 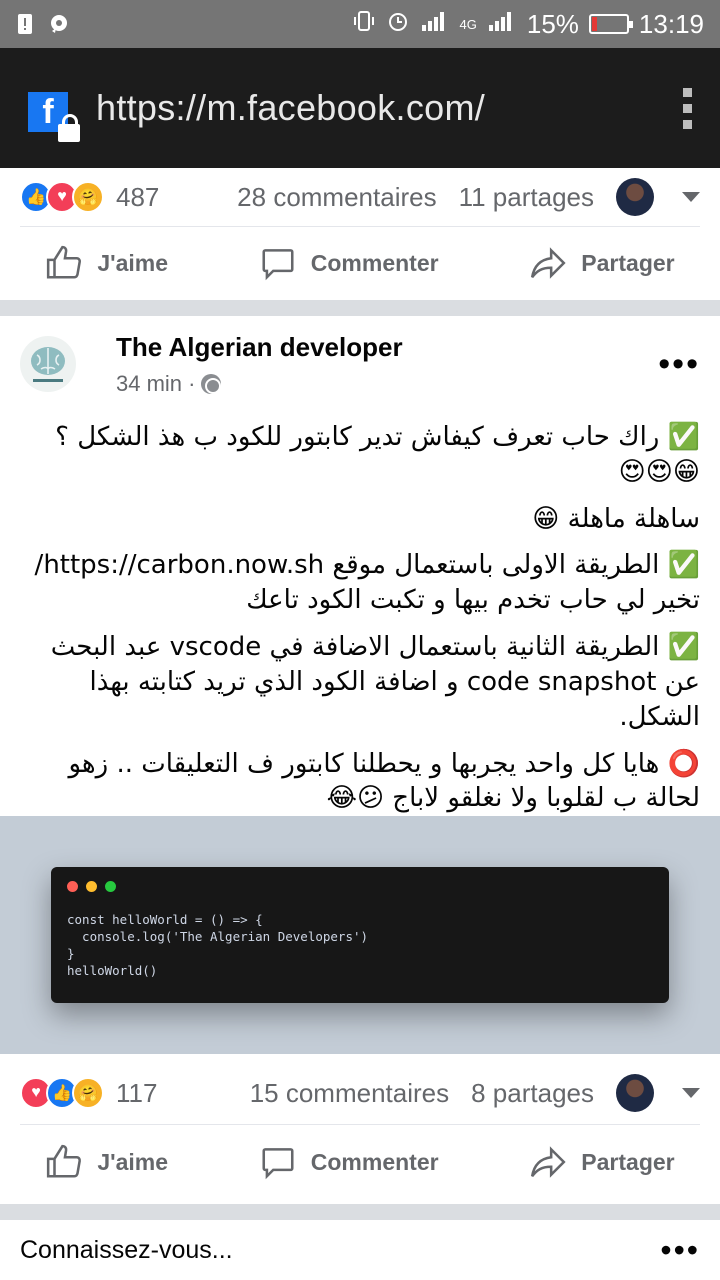 I want to click on browser-url-bar: f https://m.facebook.com/, so click(x=360, y=108).